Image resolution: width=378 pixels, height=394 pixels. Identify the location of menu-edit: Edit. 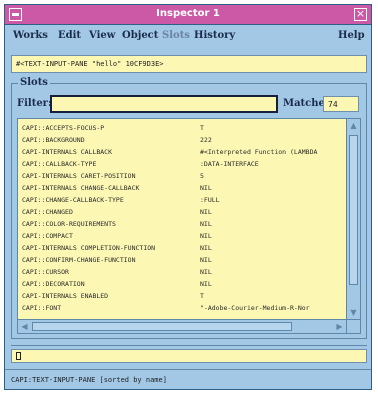
(69, 35).